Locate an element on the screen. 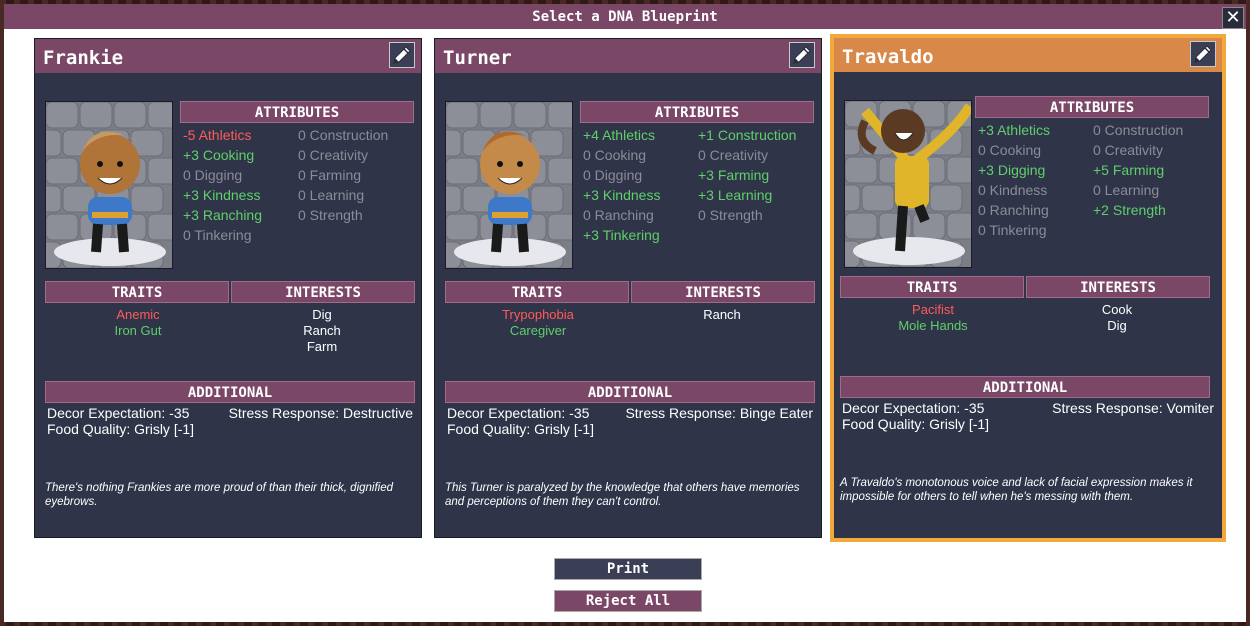 This screenshot has height=626, width=1250. stress-response: Stress Response: Vomiter is located at coordinates (1133, 408).